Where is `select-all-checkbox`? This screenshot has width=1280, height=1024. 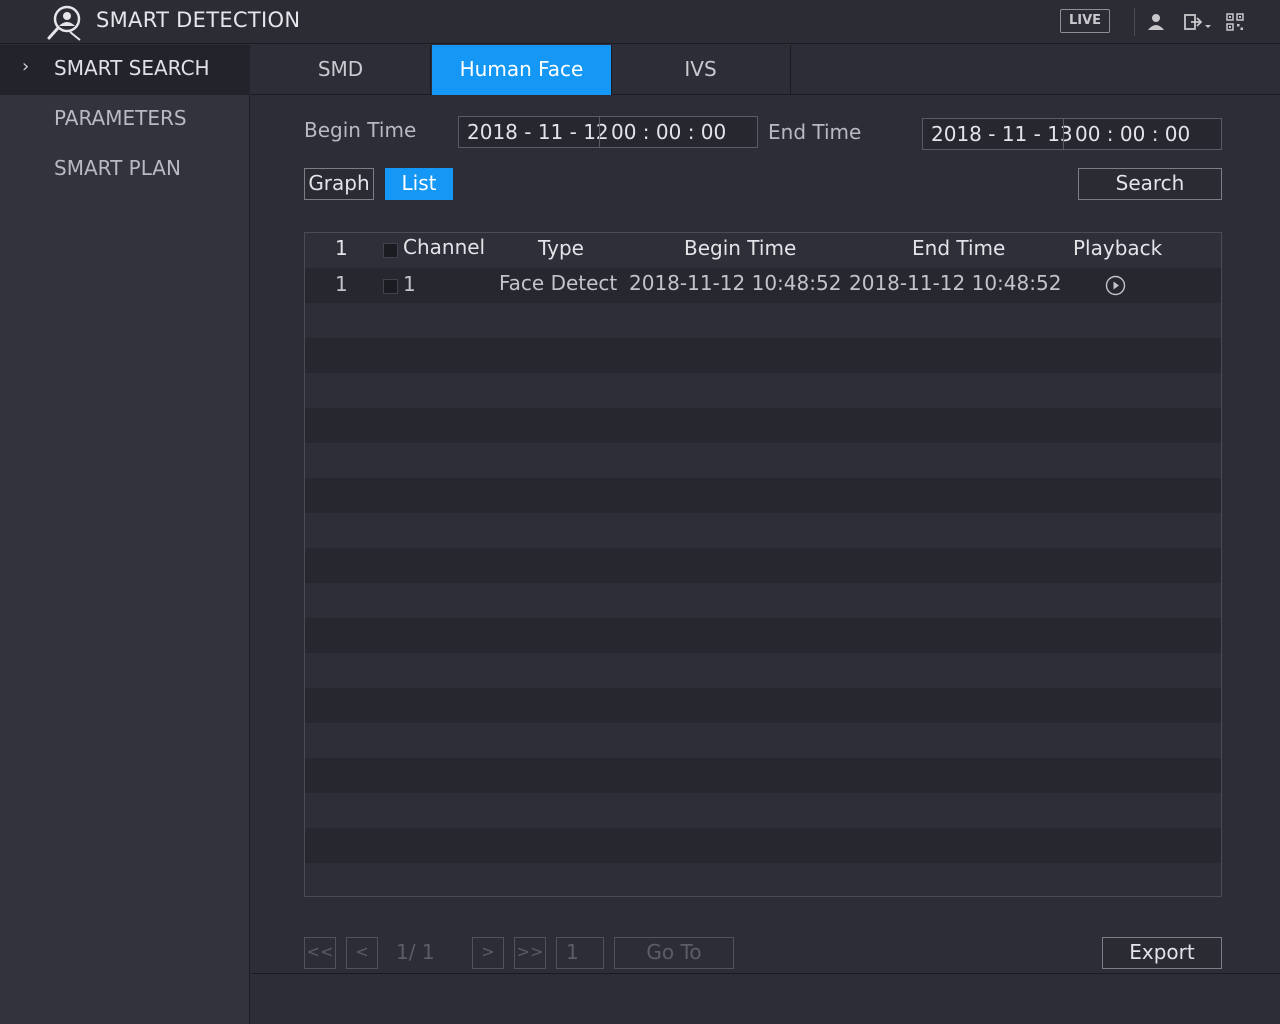
select-all-checkbox is located at coordinates (390, 250).